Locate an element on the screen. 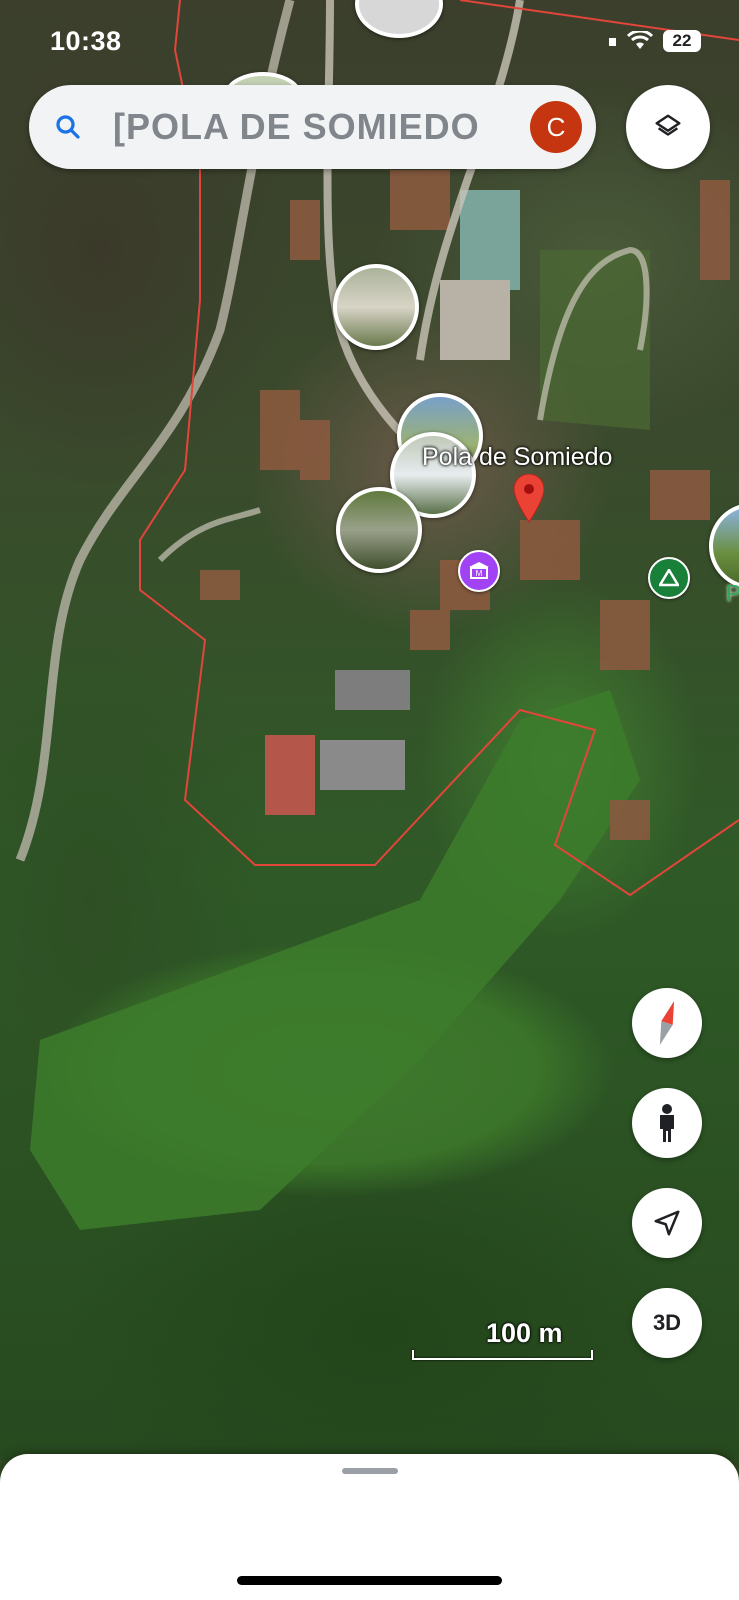 The image size is (739, 1600). status-icons: 22 is located at coordinates (655, 41).